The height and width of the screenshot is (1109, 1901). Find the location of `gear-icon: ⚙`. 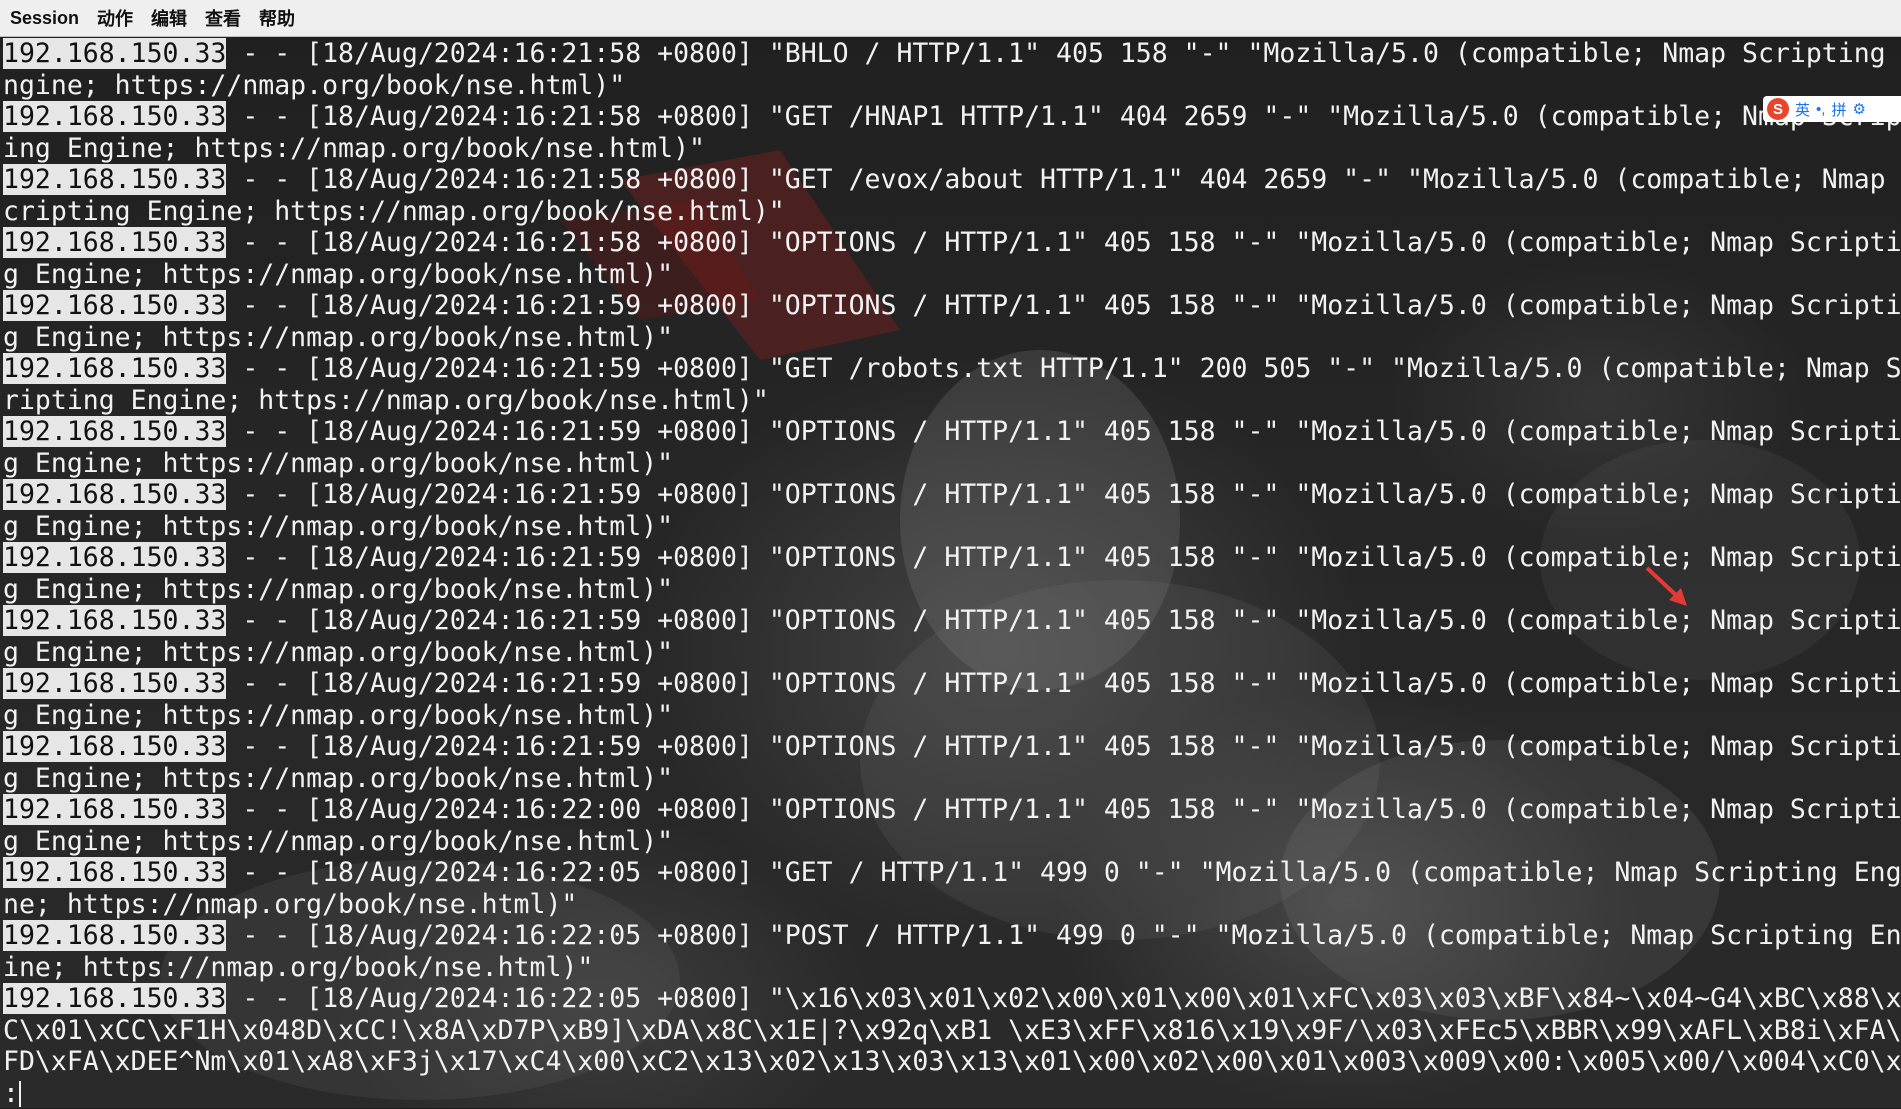

gear-icon: ⚙ is located at coordinates (1858, 109).